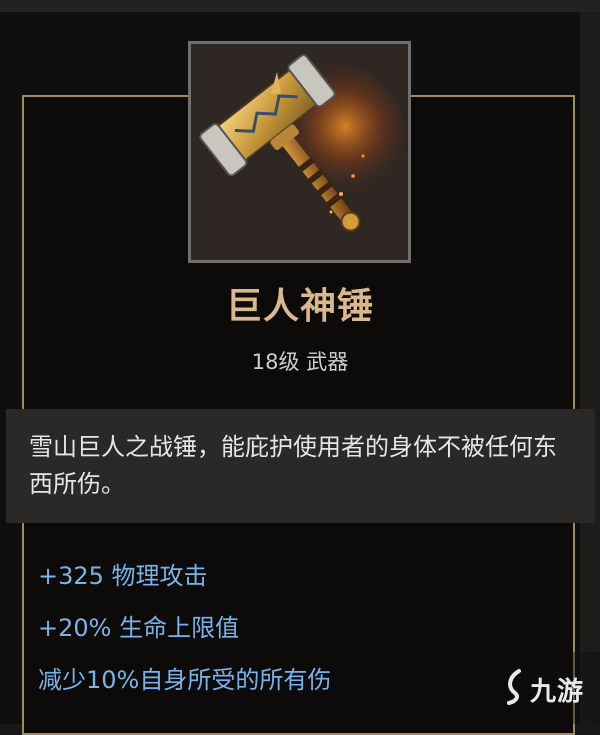 The image size is (600, 735). I want to click on stat-list: +325 物理攻击 +20% 生命上限值 减少10%自身所受的所有伤, so click(184, 633).